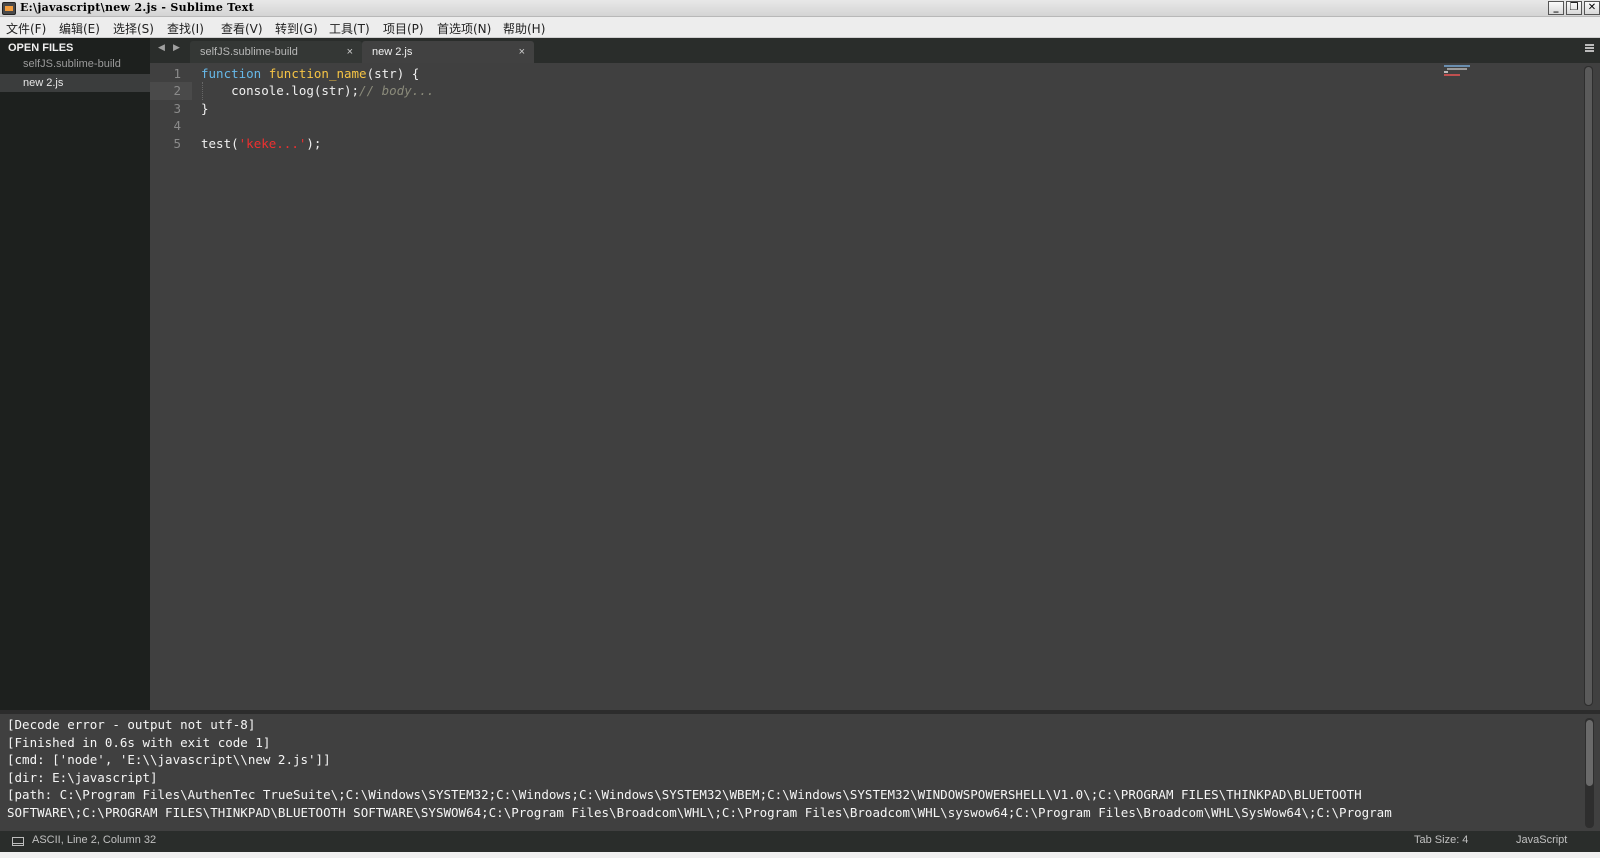  What do you see at coordinates (1459, 71) in the screenshot?
I see `minimap` at bounding box center [1459, 71].